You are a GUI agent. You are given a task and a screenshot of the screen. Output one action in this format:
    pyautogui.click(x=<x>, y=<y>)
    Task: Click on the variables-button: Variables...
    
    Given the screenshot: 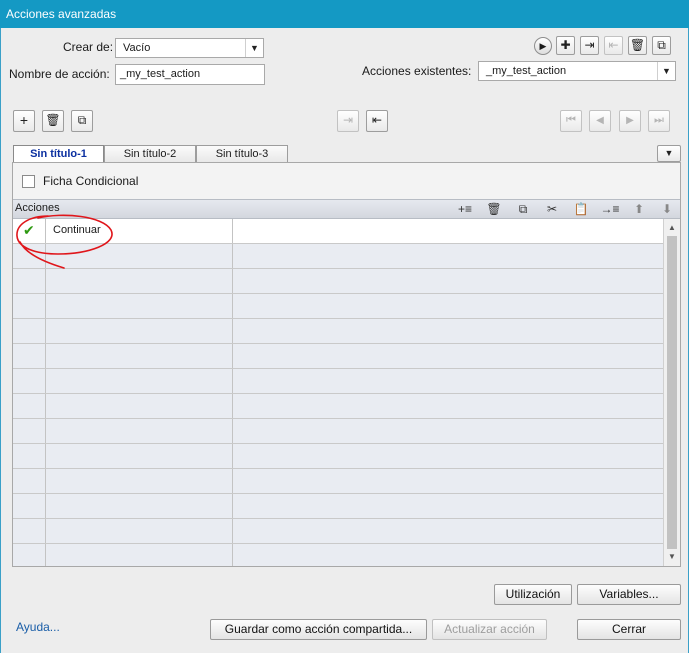 What is the action you would take?
    pyautogui.click(x=629, y=594)
    